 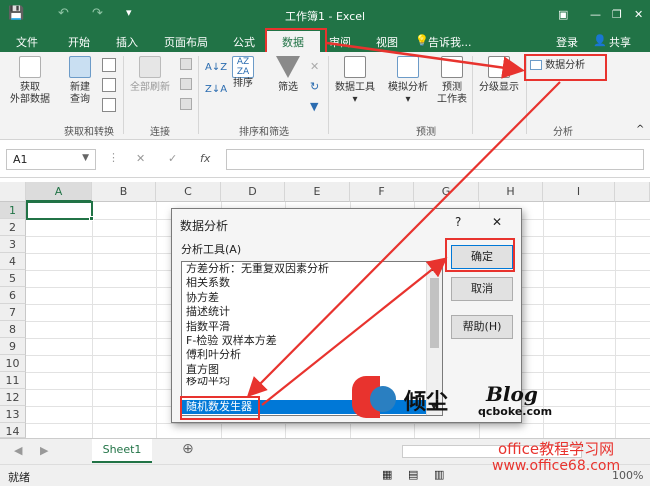 I want to click on list-item: 直方图, so click(x=312, y=370).